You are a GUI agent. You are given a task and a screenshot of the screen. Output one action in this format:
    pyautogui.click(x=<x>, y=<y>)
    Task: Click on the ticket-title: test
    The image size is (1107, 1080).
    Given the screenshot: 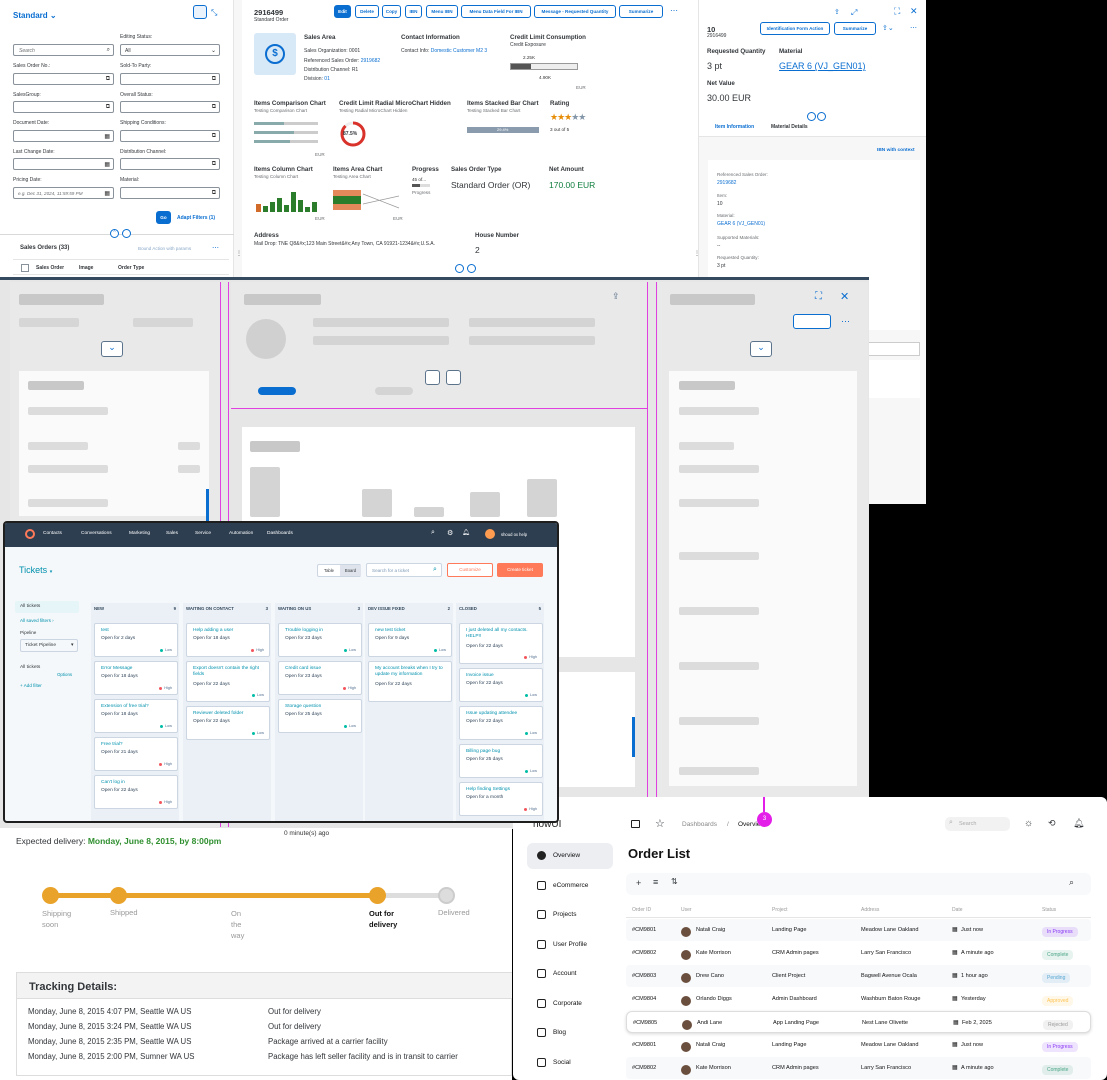 What is the action you would take?
    pyautogui.click(x=136, y=631)
    